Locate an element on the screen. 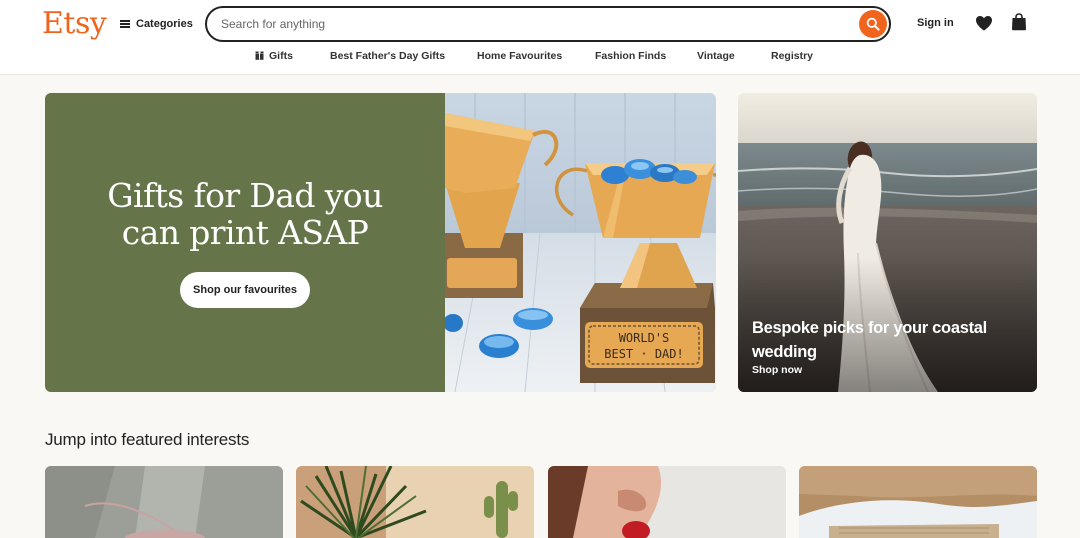  nav-item-home-favourites: Home Favourites is located at coordinates (519, 56).